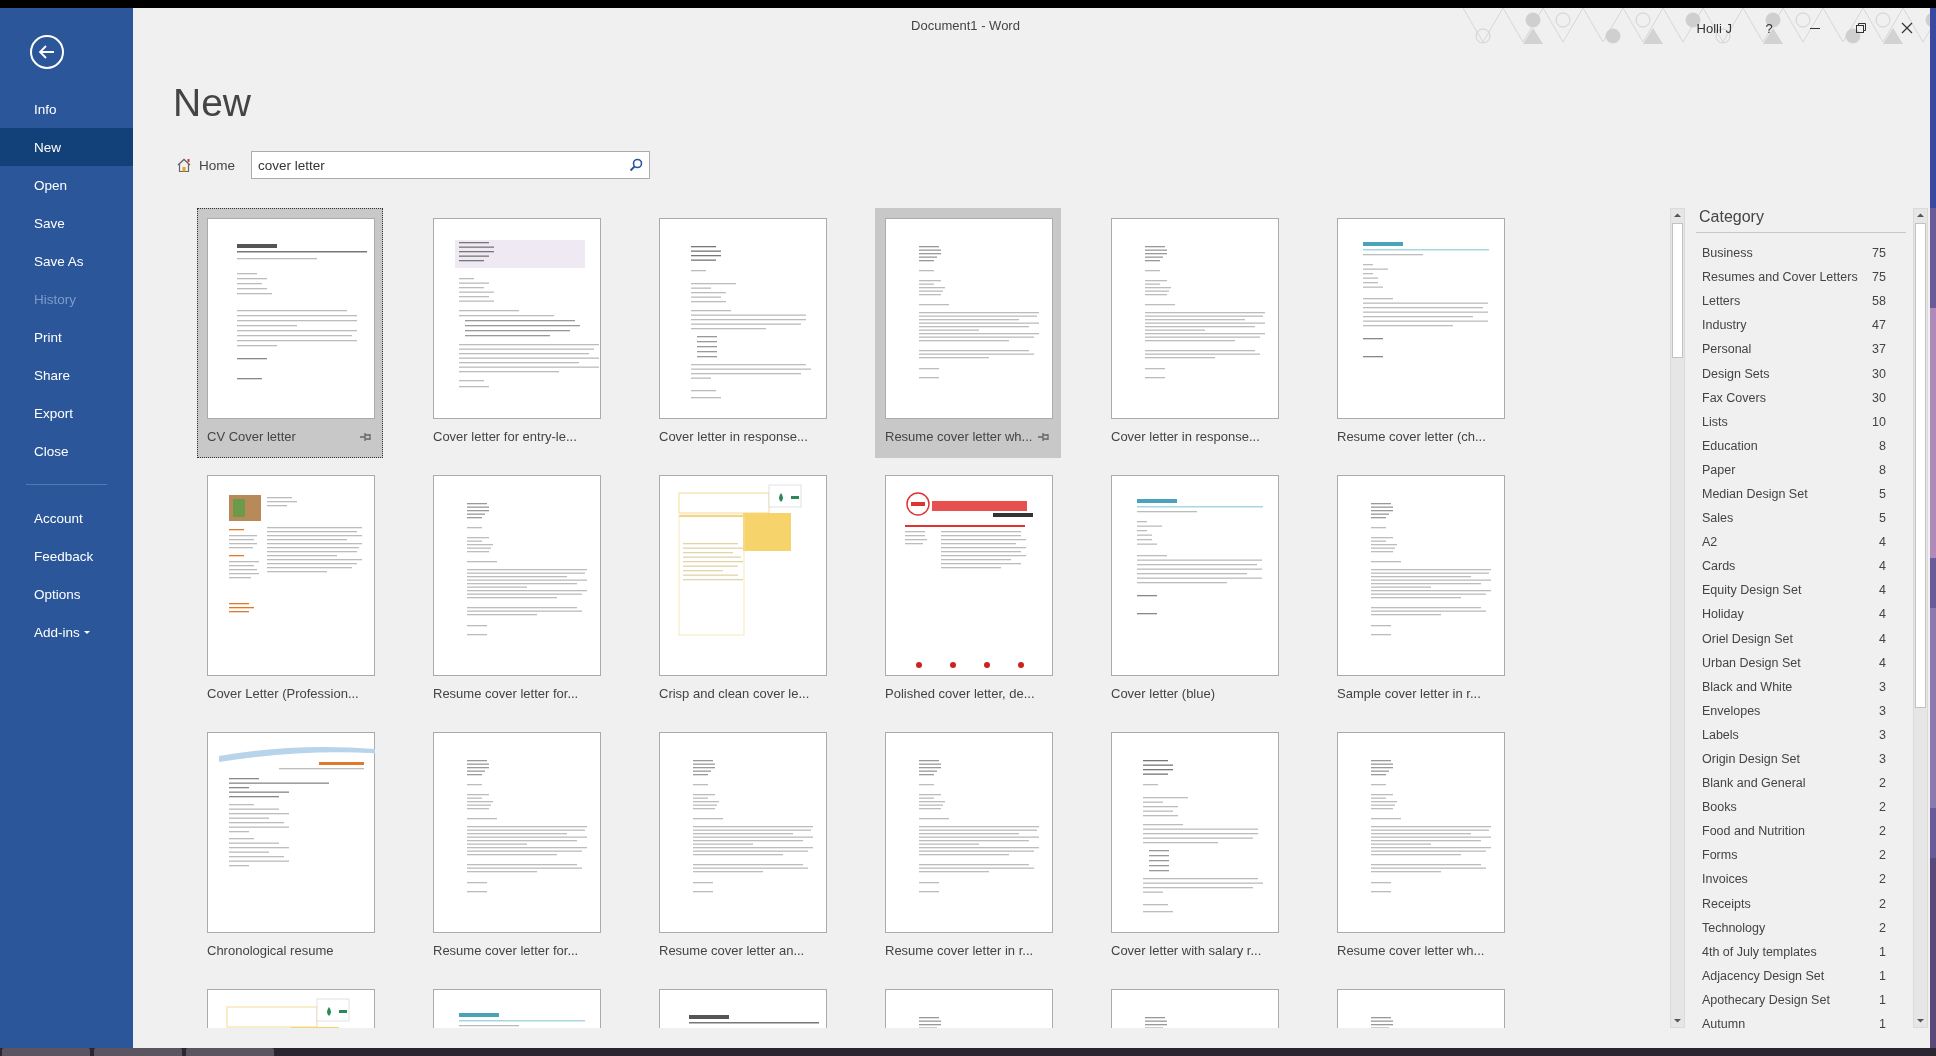 The width and height of the screenshot is (1936, 1056). Describe the element at coordinates (1802, 831) in the screenshot. I see `category-item: Food and Nutrition 2` at that location.